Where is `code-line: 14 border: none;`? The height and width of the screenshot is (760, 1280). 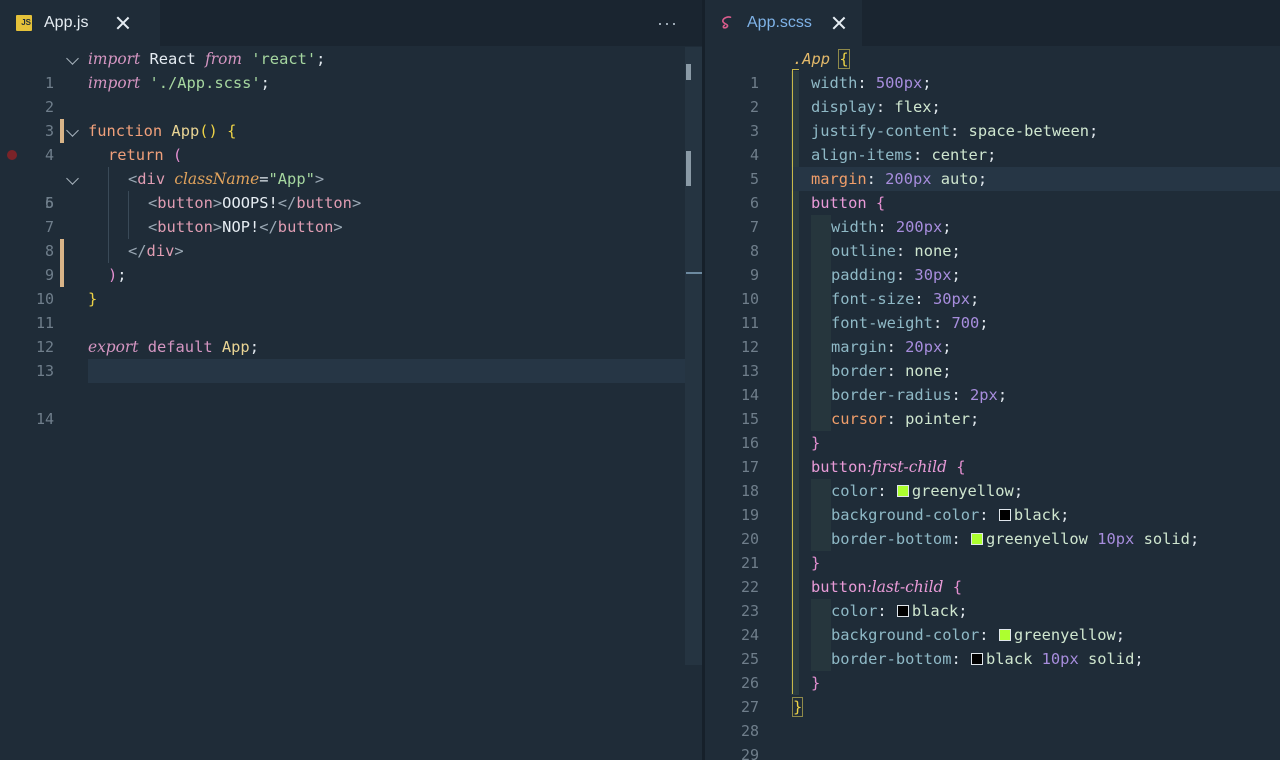 code-line: 14 border: none; is located at coordinates (992, 381).